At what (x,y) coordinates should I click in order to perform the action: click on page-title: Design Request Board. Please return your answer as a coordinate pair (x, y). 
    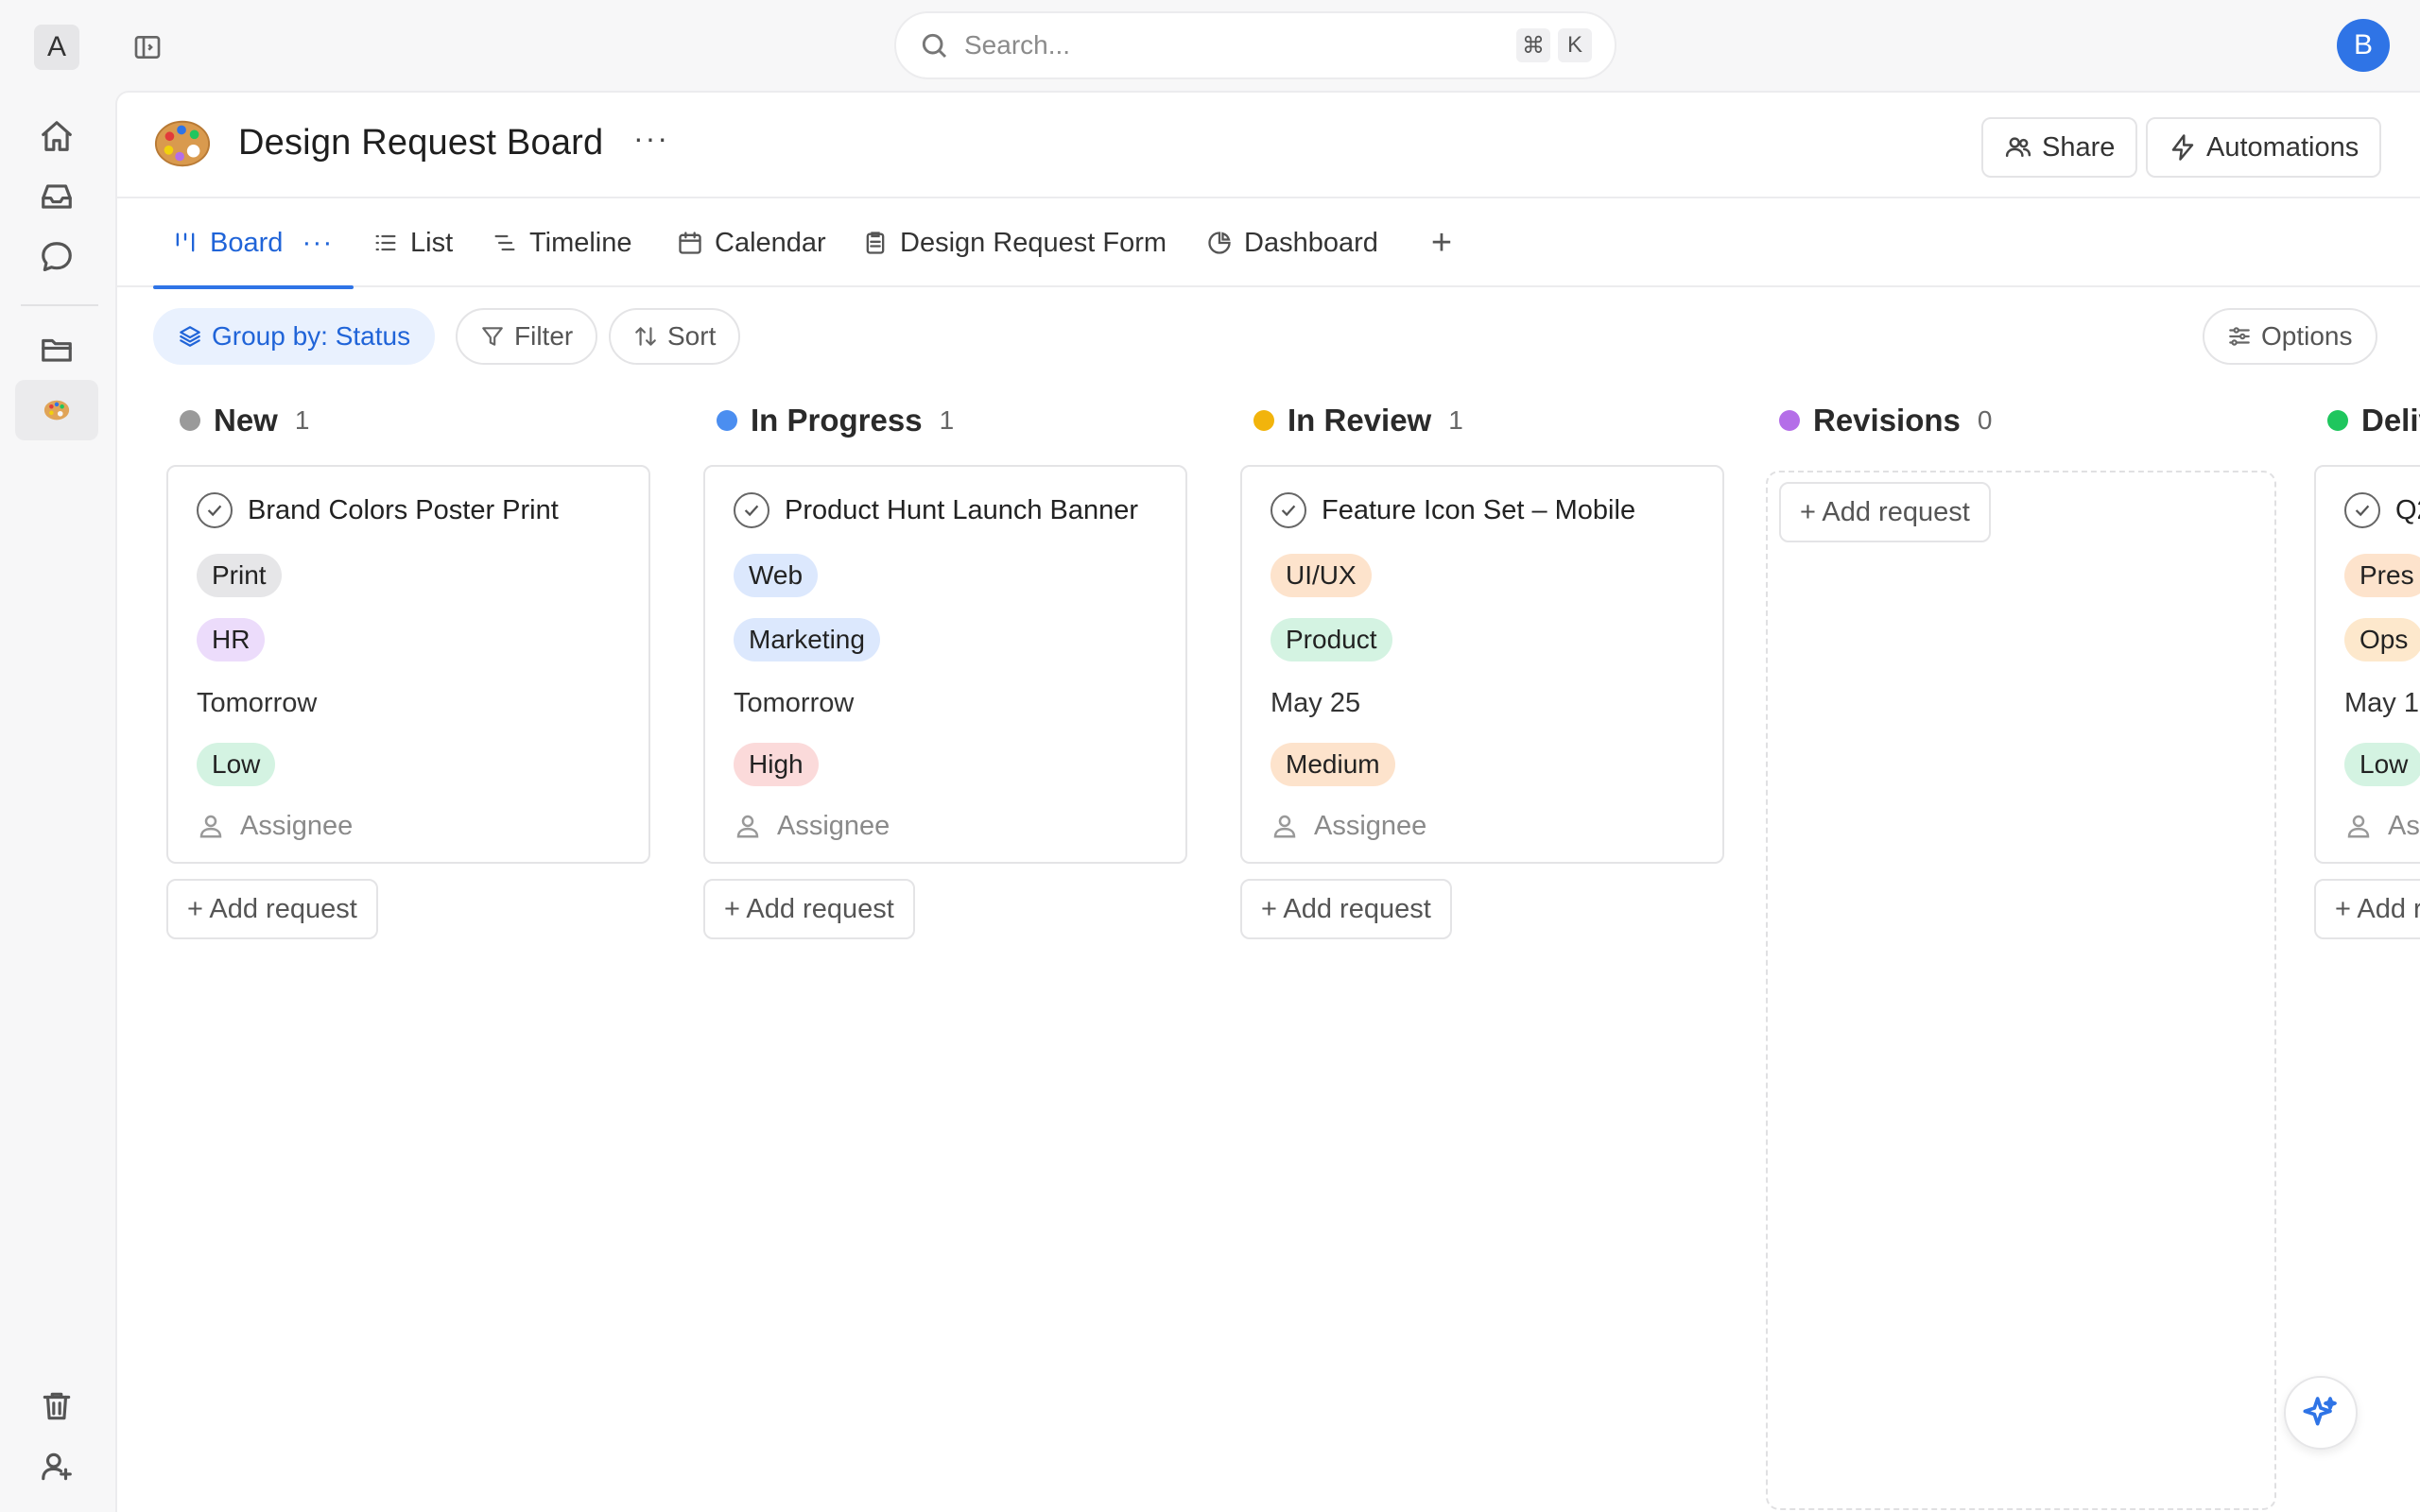
    Looking at the image, I should click on (421, 143).